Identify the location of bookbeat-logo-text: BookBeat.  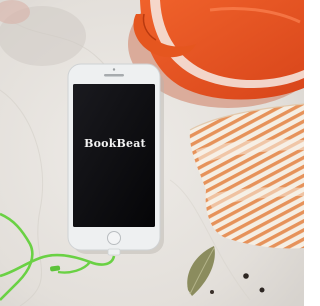
(115, 143).